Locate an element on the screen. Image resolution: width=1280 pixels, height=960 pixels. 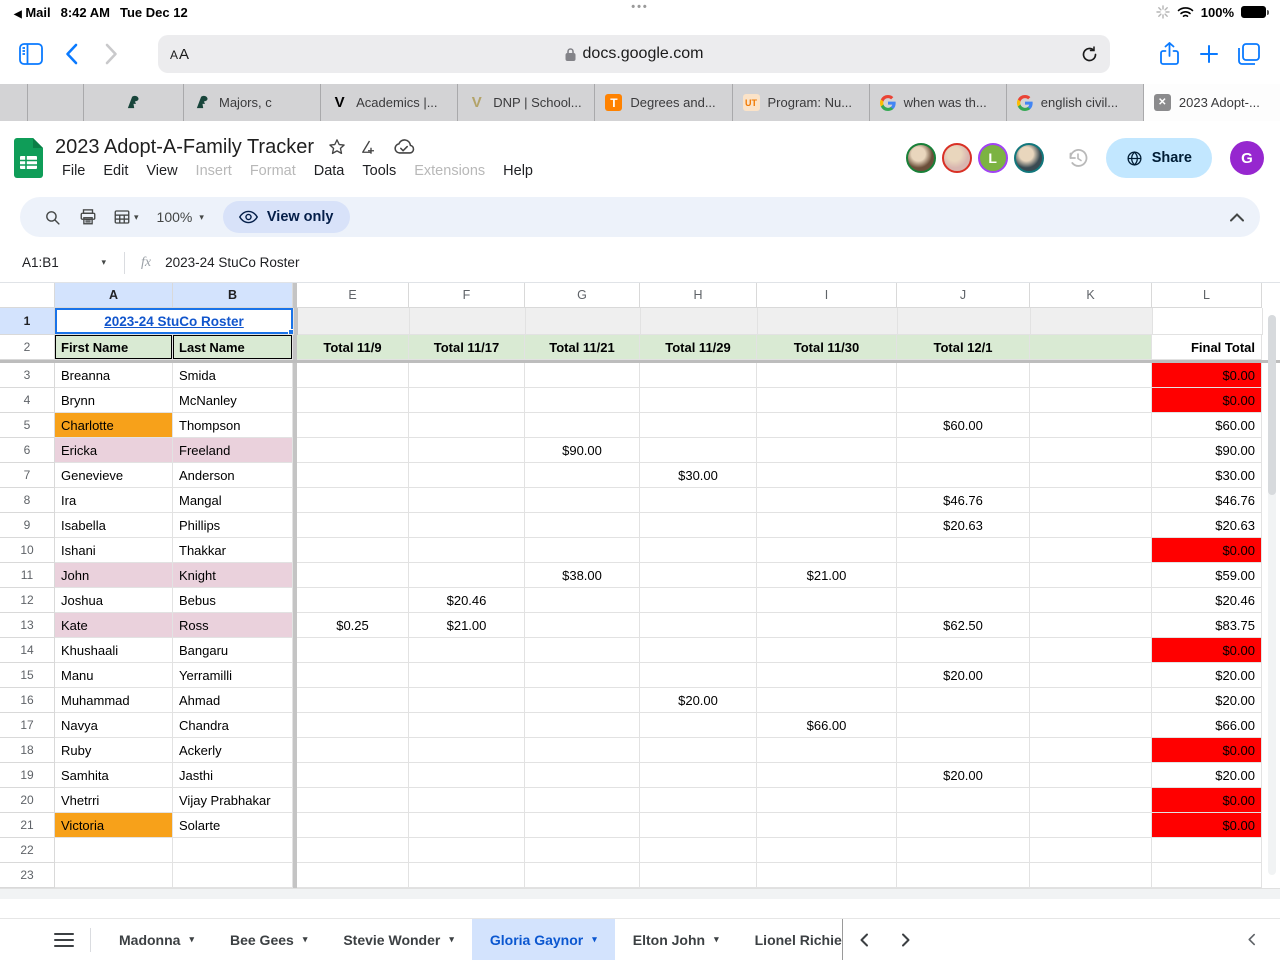
menu-edit: Edit is located at coordinates (115, 171).